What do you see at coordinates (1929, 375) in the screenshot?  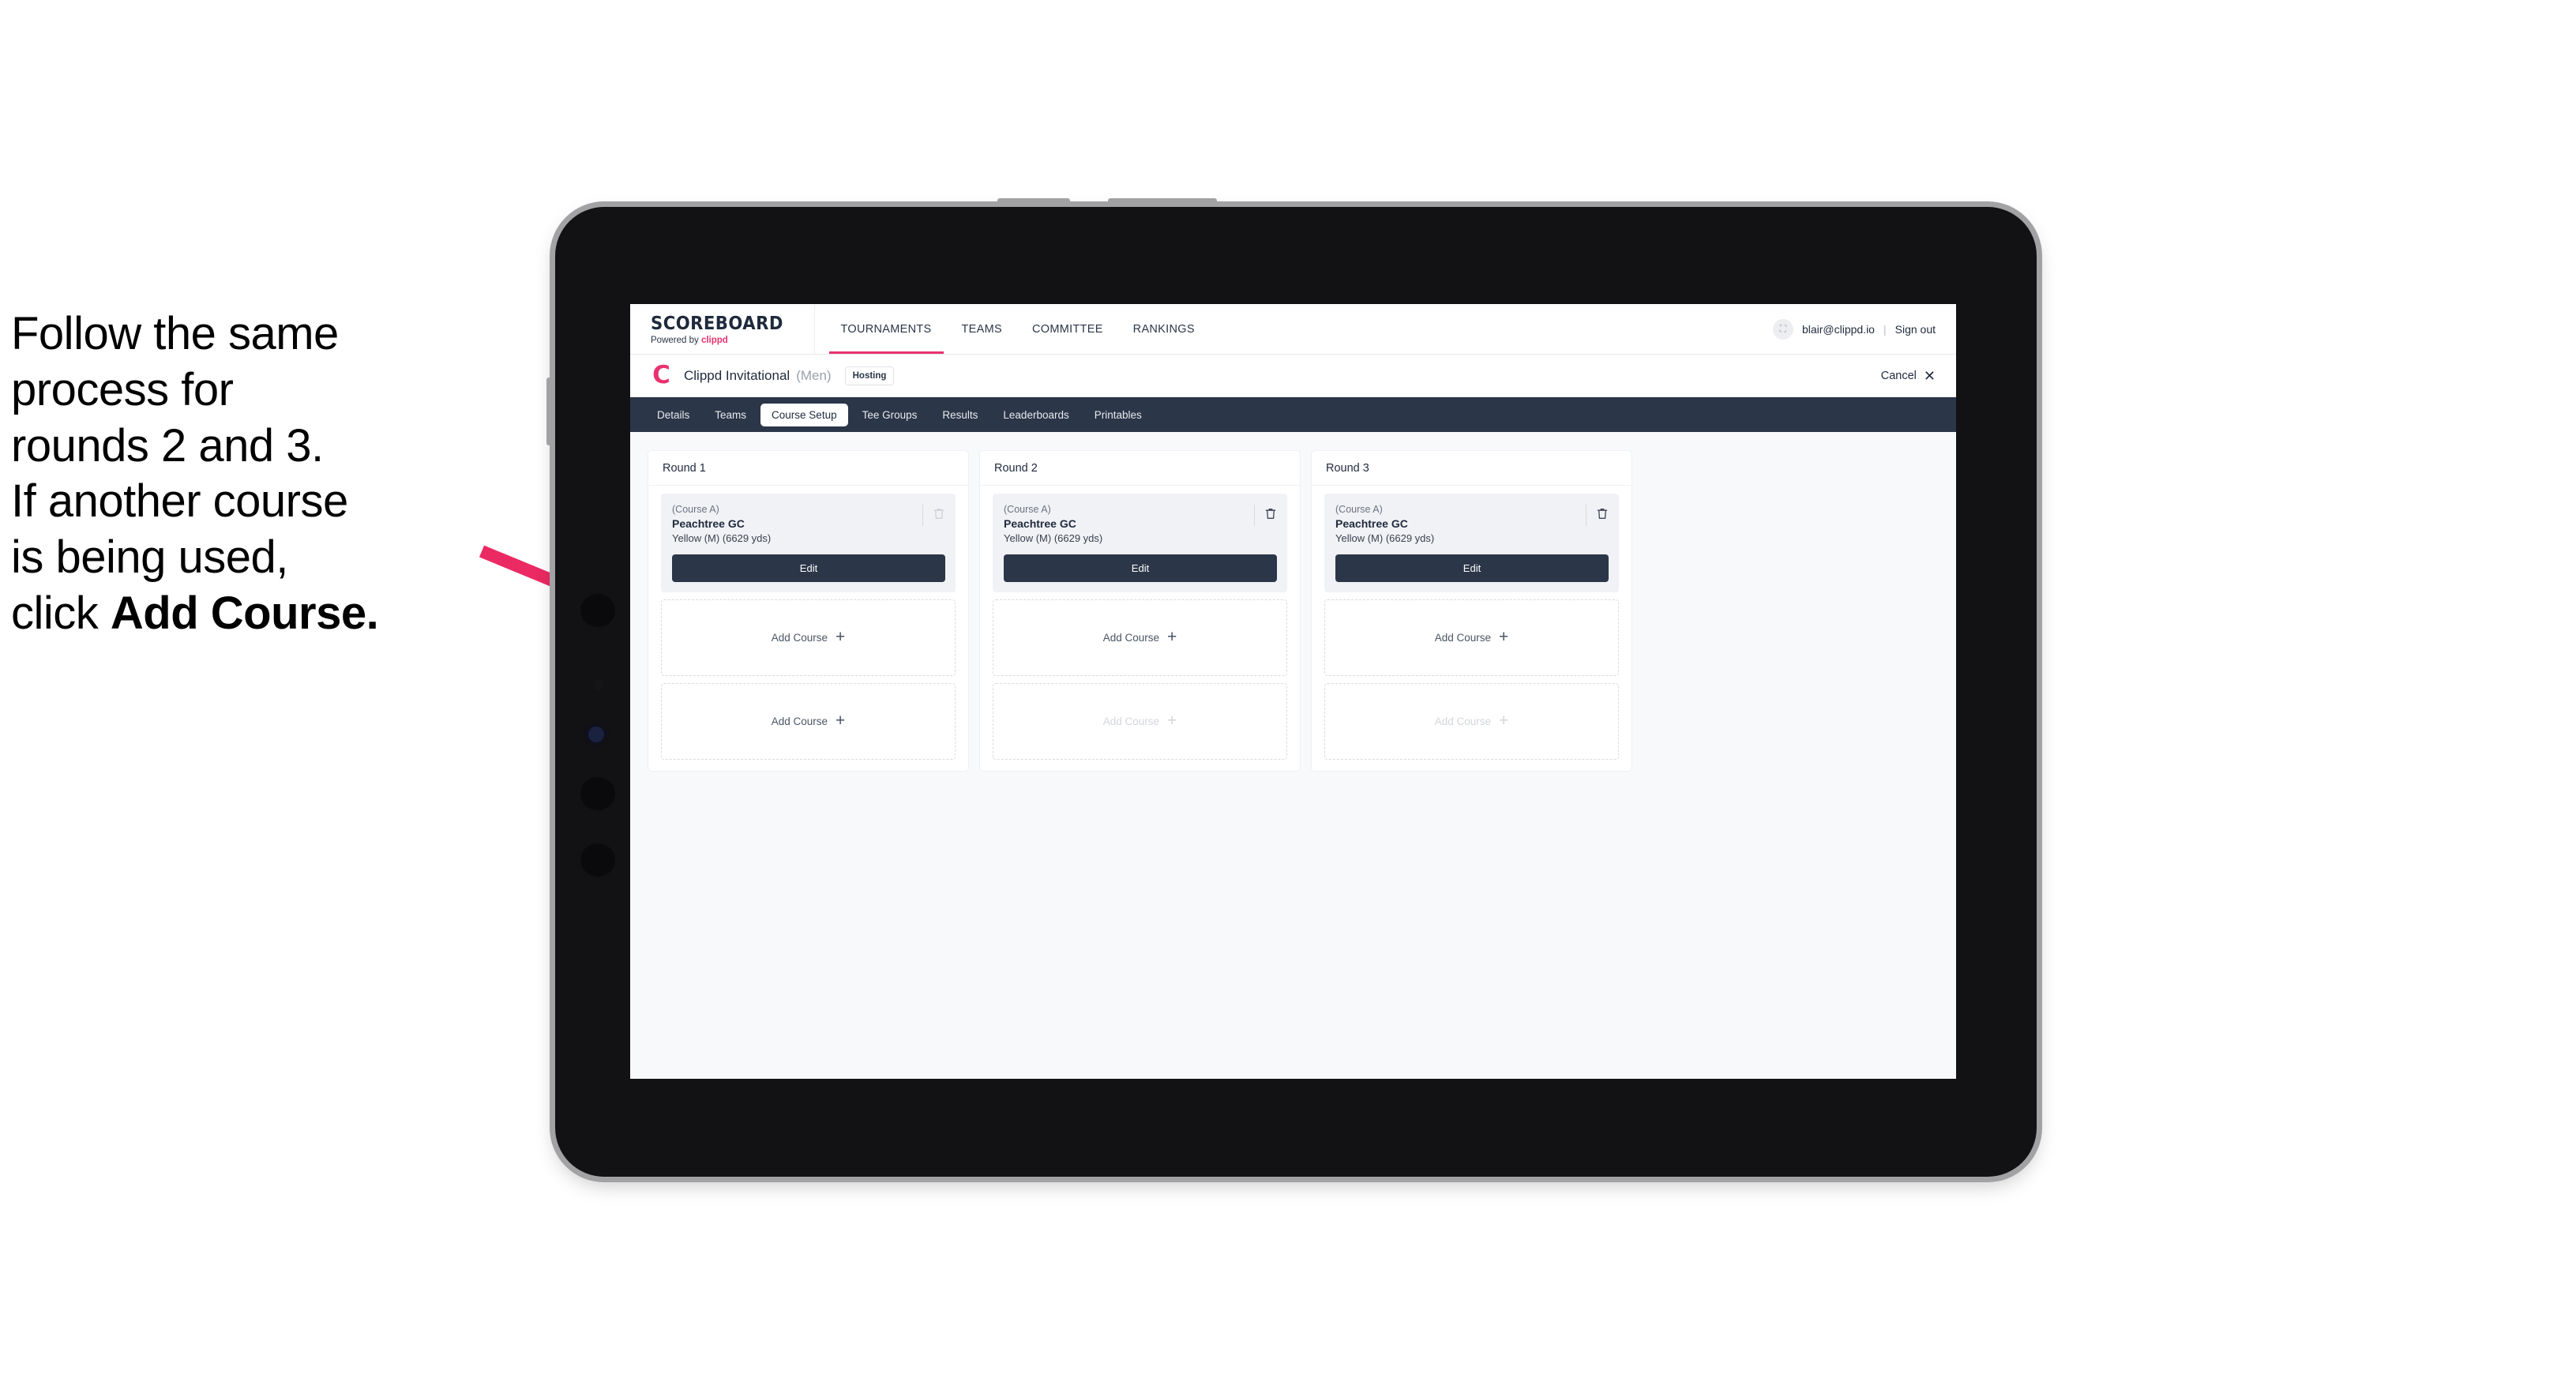 I see `close-icon: ✕` at bounding box center [1929, 375].